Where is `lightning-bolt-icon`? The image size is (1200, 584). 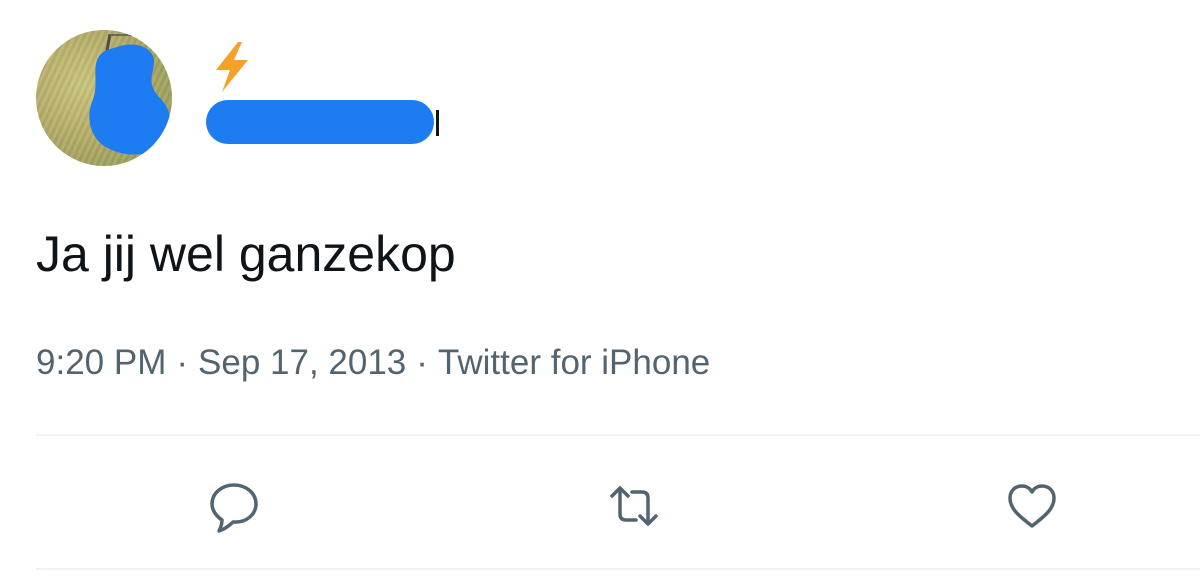
lightning-bolt-icon is located at coordinates (232, 67).